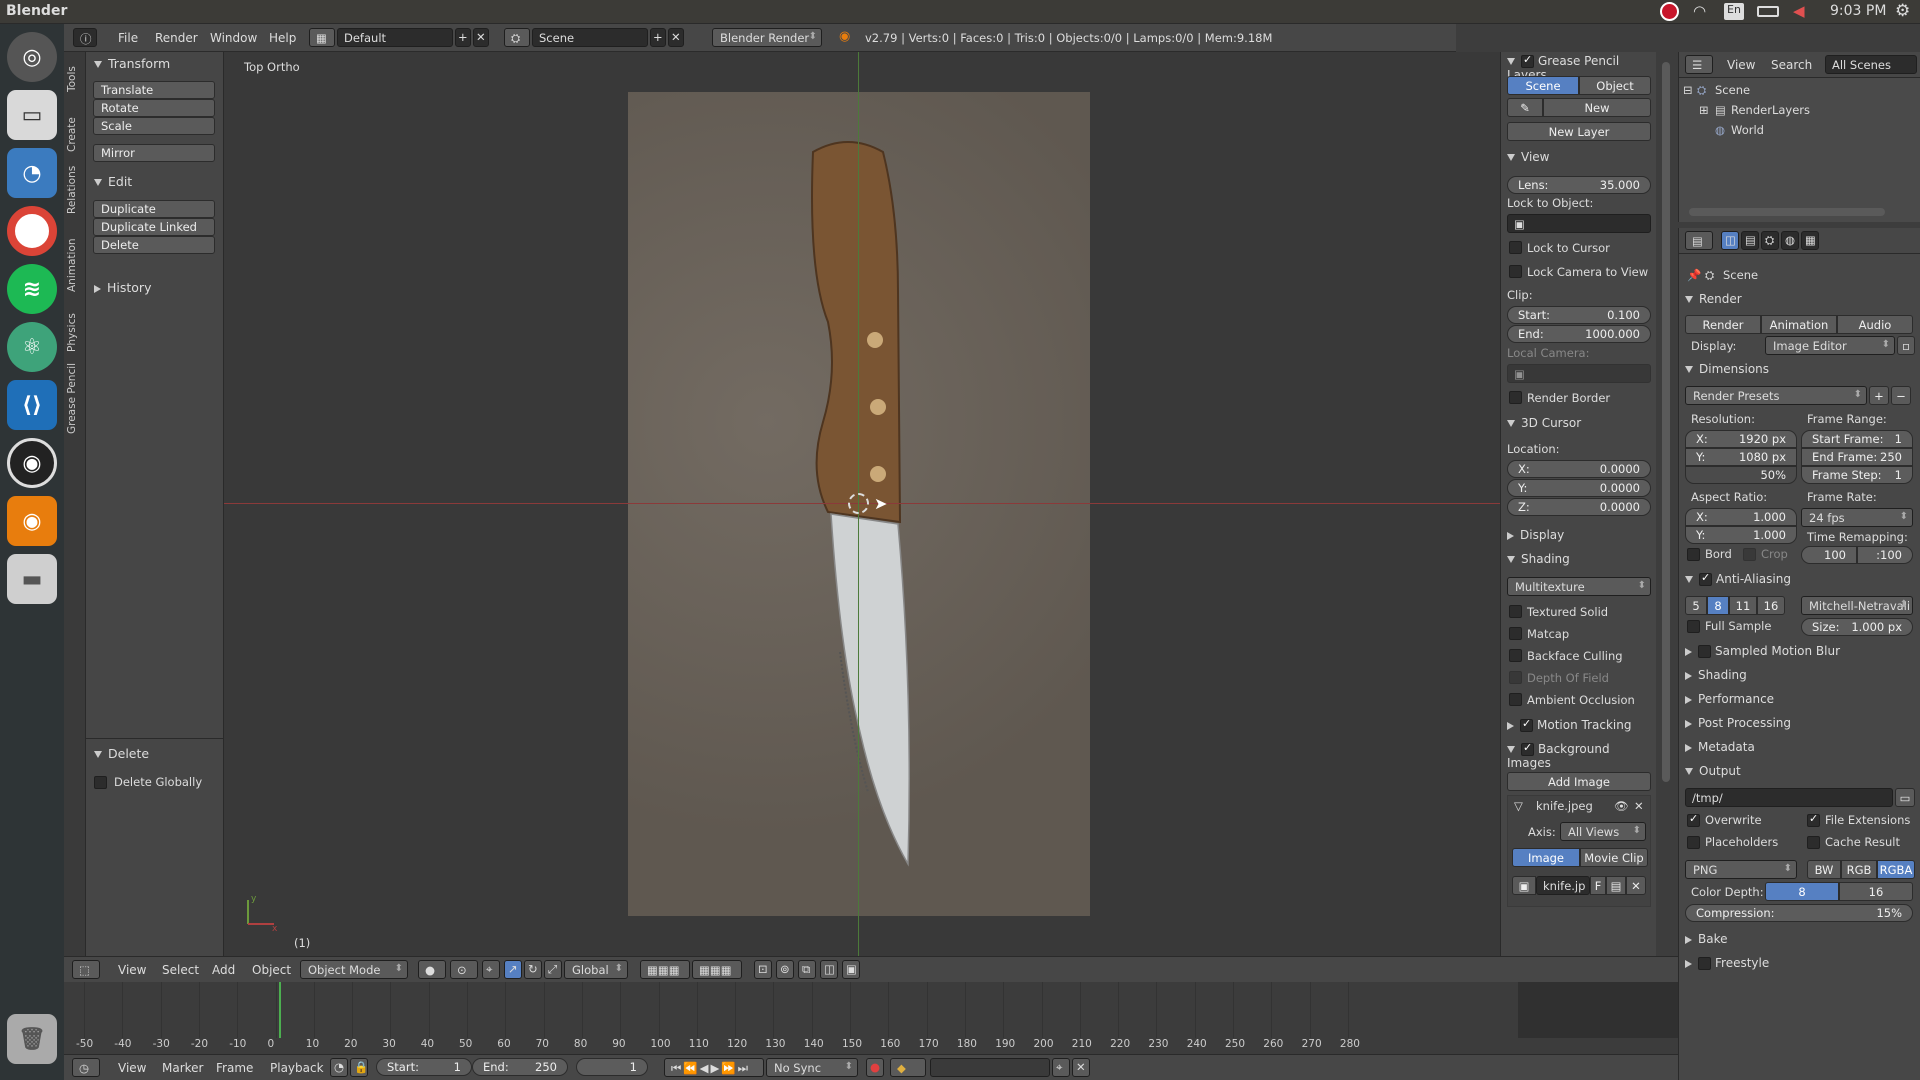  What do you see at coordinates (1830, 345) in the screenshot?
I see `display-select: Image Editor` at bounding box center [1830, 345].